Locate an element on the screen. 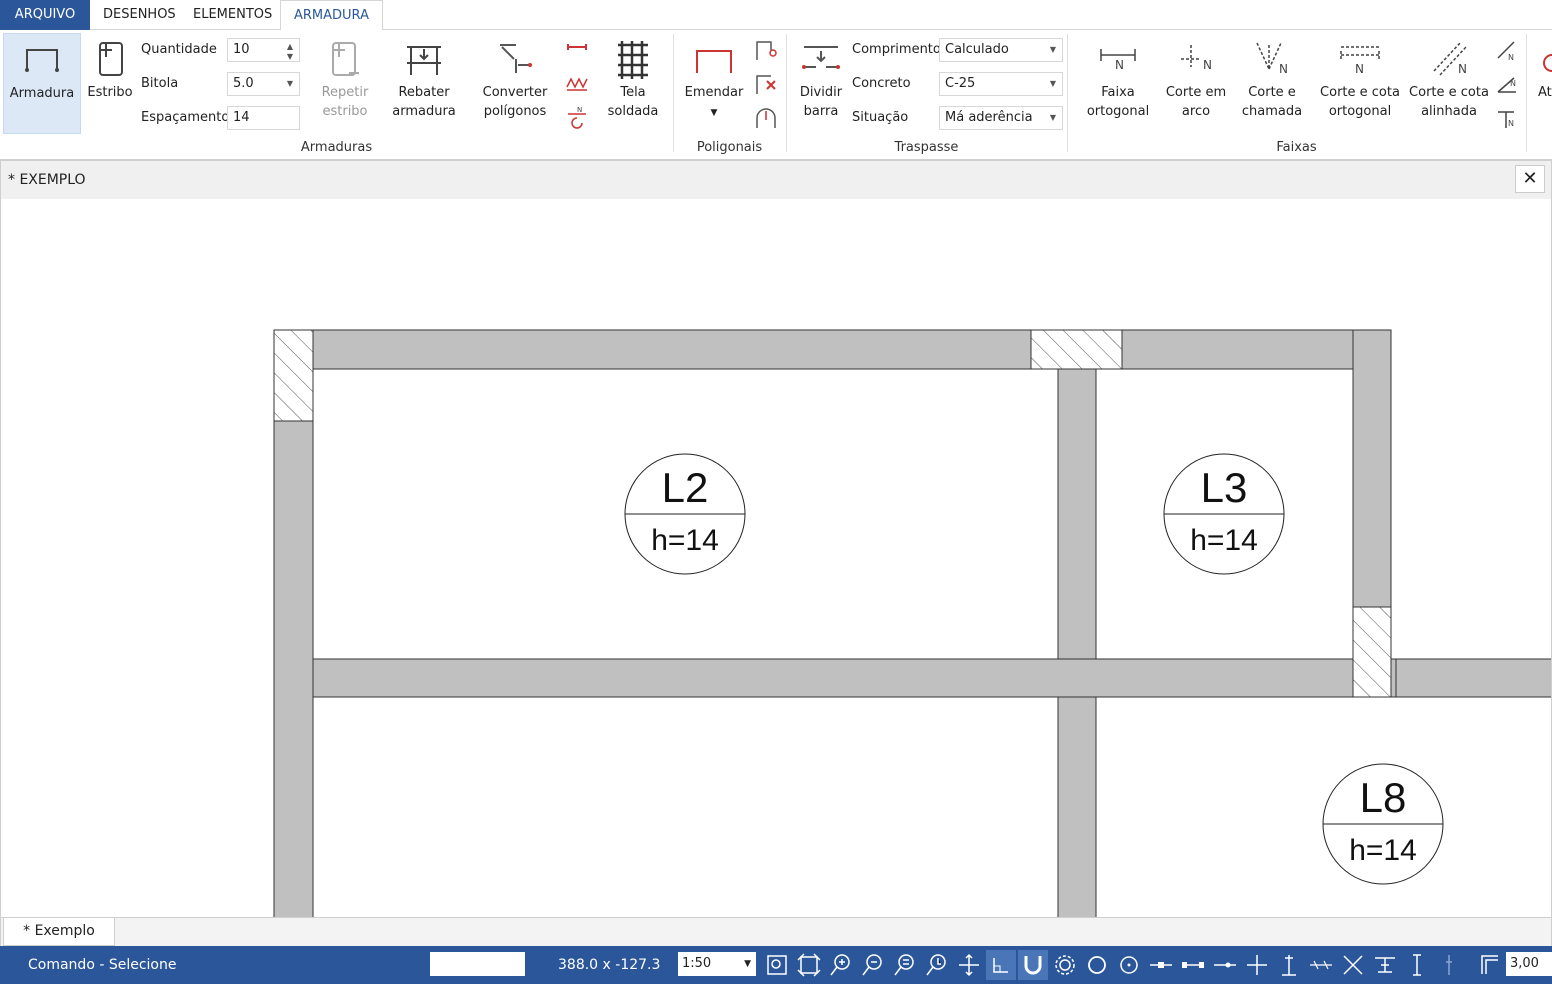 This screenshot has width=1552, height=984. quantidade-field: 10 ▲ ▼ is located at coordinates (263, 50).